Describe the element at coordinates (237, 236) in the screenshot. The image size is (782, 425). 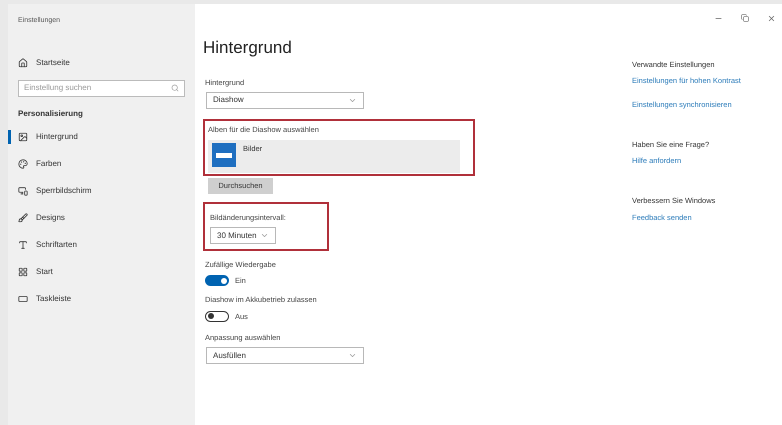
I see `dropdown-value: 30 Minuten` at that location.